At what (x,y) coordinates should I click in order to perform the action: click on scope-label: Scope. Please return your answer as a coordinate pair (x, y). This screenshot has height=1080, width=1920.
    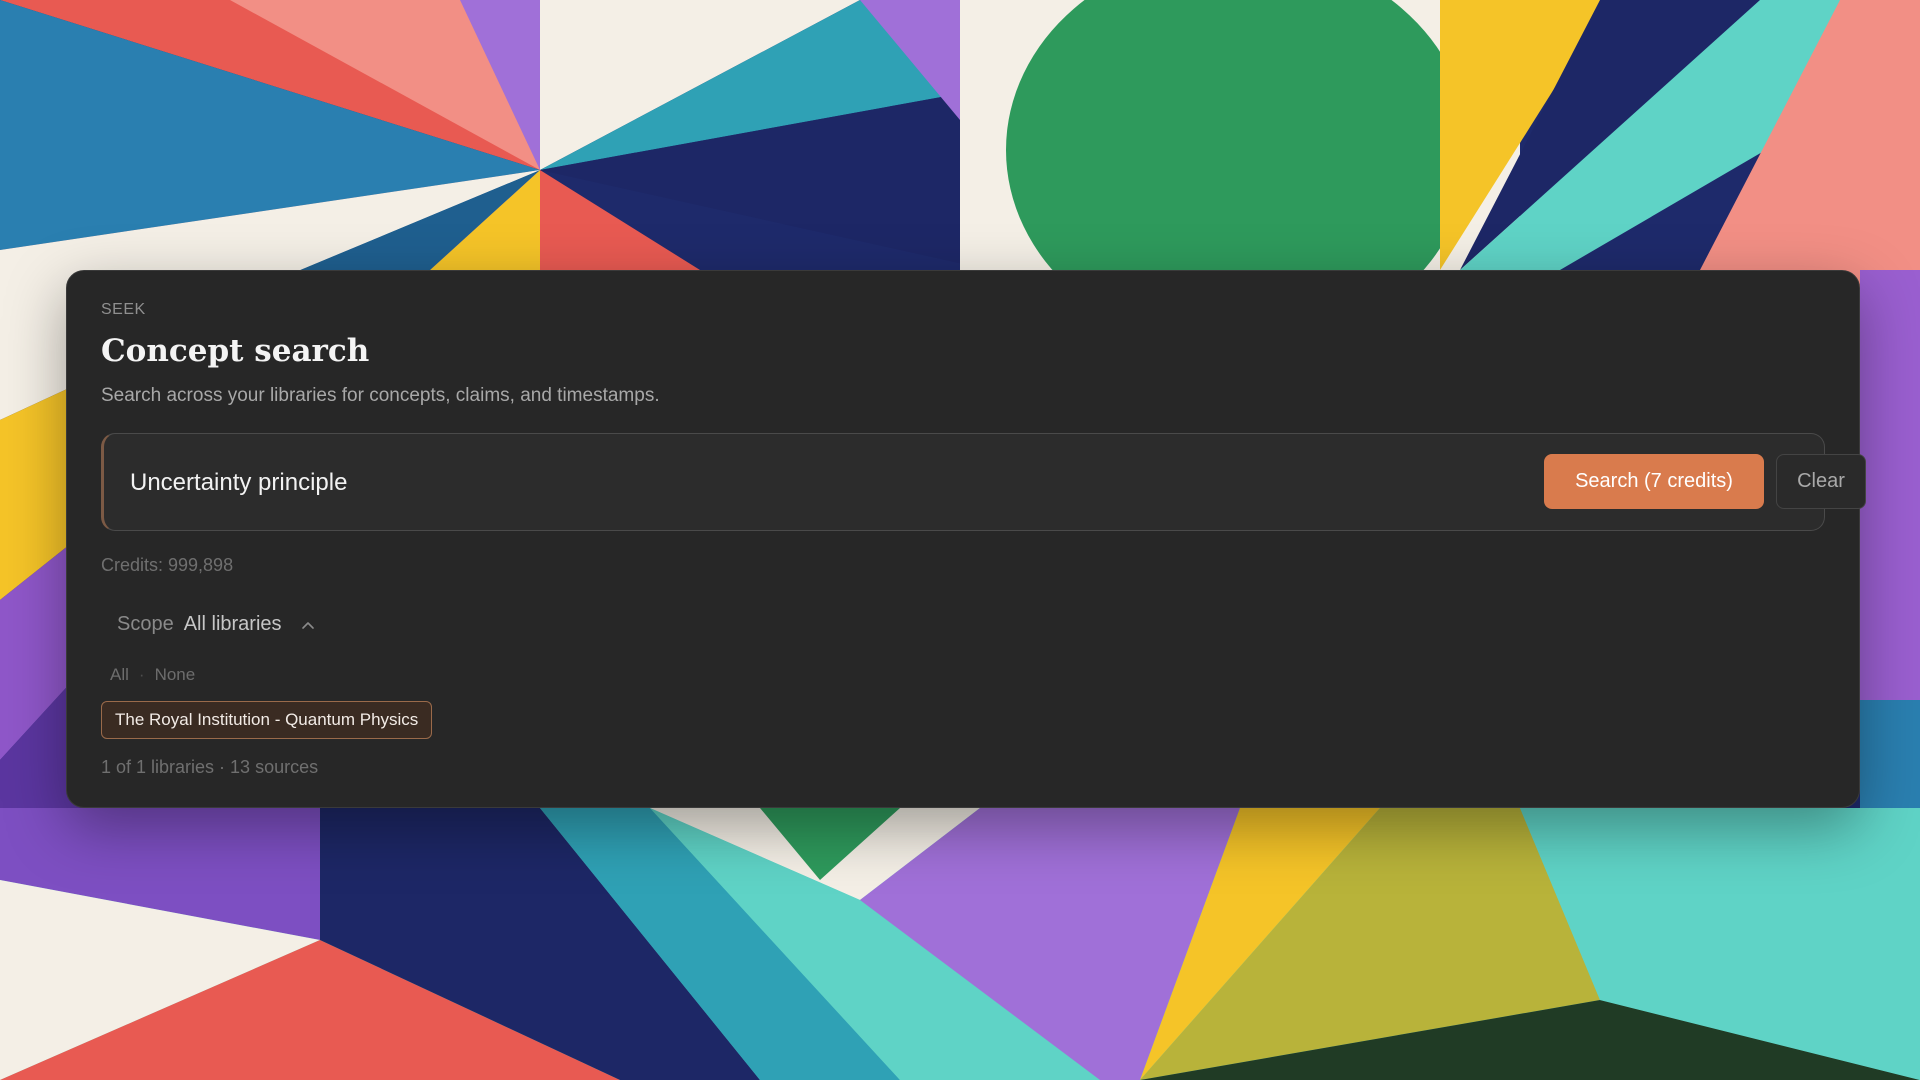
    Looking at the image, I should click on (145, 624).